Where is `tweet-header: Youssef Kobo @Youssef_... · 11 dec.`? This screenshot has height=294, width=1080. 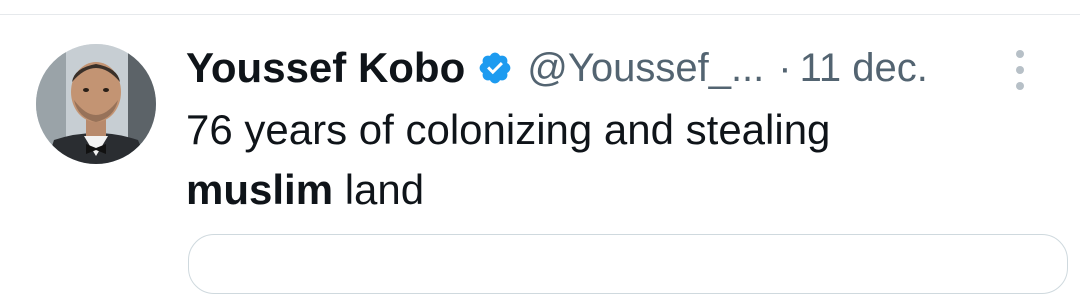 tweet-header: Youssef Kobo @Youssef_... · 11 dec. is located at coordinates (557, 68).